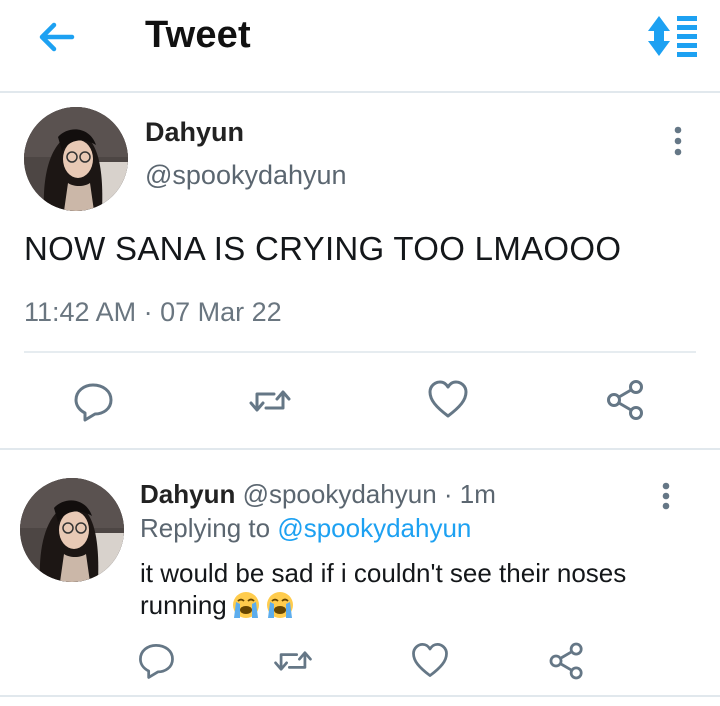 The width and height of the screenshot is (720, 706). What do you see at coordinates (153, 312) in the screenshot?
I see `tweet-timestamp: 11:42 AM · 07 Mar 22` at bounding box center [153, 312].